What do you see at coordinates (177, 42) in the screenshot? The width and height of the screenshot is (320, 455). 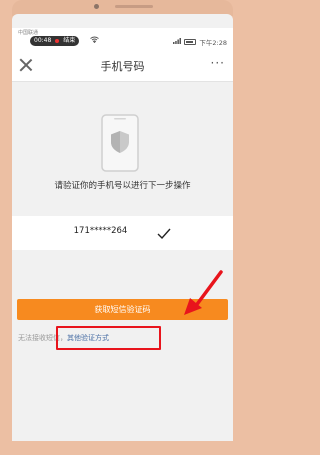 I see `signal-icon` at bounding box center [177, 42].